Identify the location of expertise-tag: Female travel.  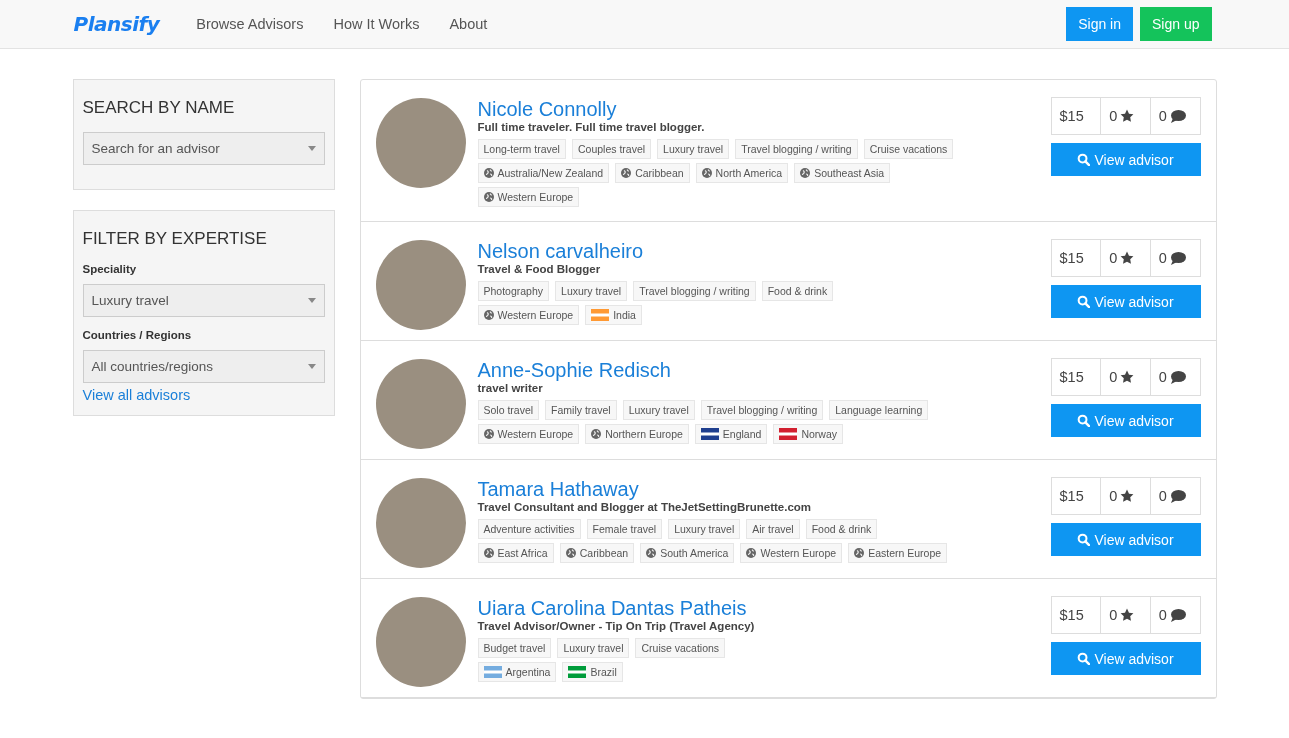
(624, 529).